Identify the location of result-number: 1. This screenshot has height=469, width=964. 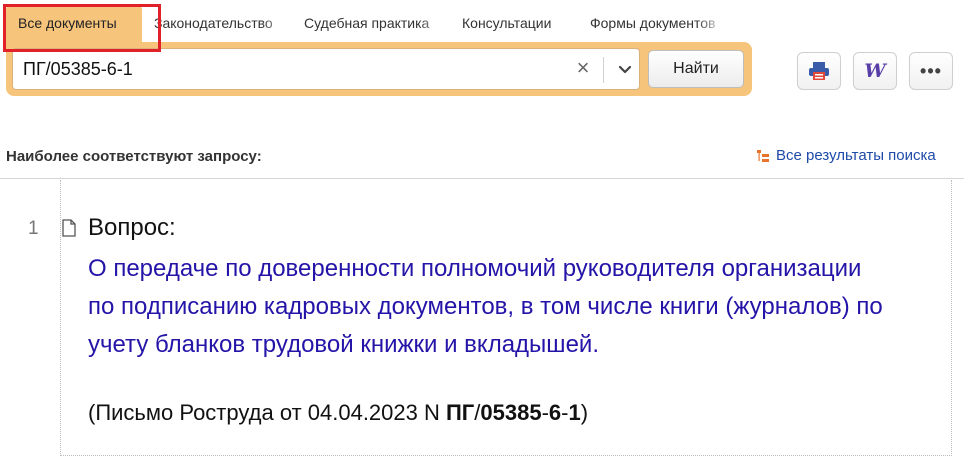
(33, 228).